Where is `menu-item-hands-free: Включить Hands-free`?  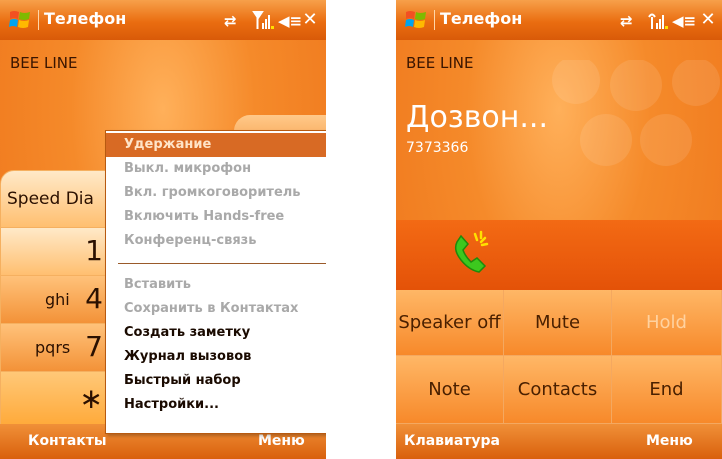 menu-item-hands-free: Включить Hands-free is located at coordinates (216, 217).